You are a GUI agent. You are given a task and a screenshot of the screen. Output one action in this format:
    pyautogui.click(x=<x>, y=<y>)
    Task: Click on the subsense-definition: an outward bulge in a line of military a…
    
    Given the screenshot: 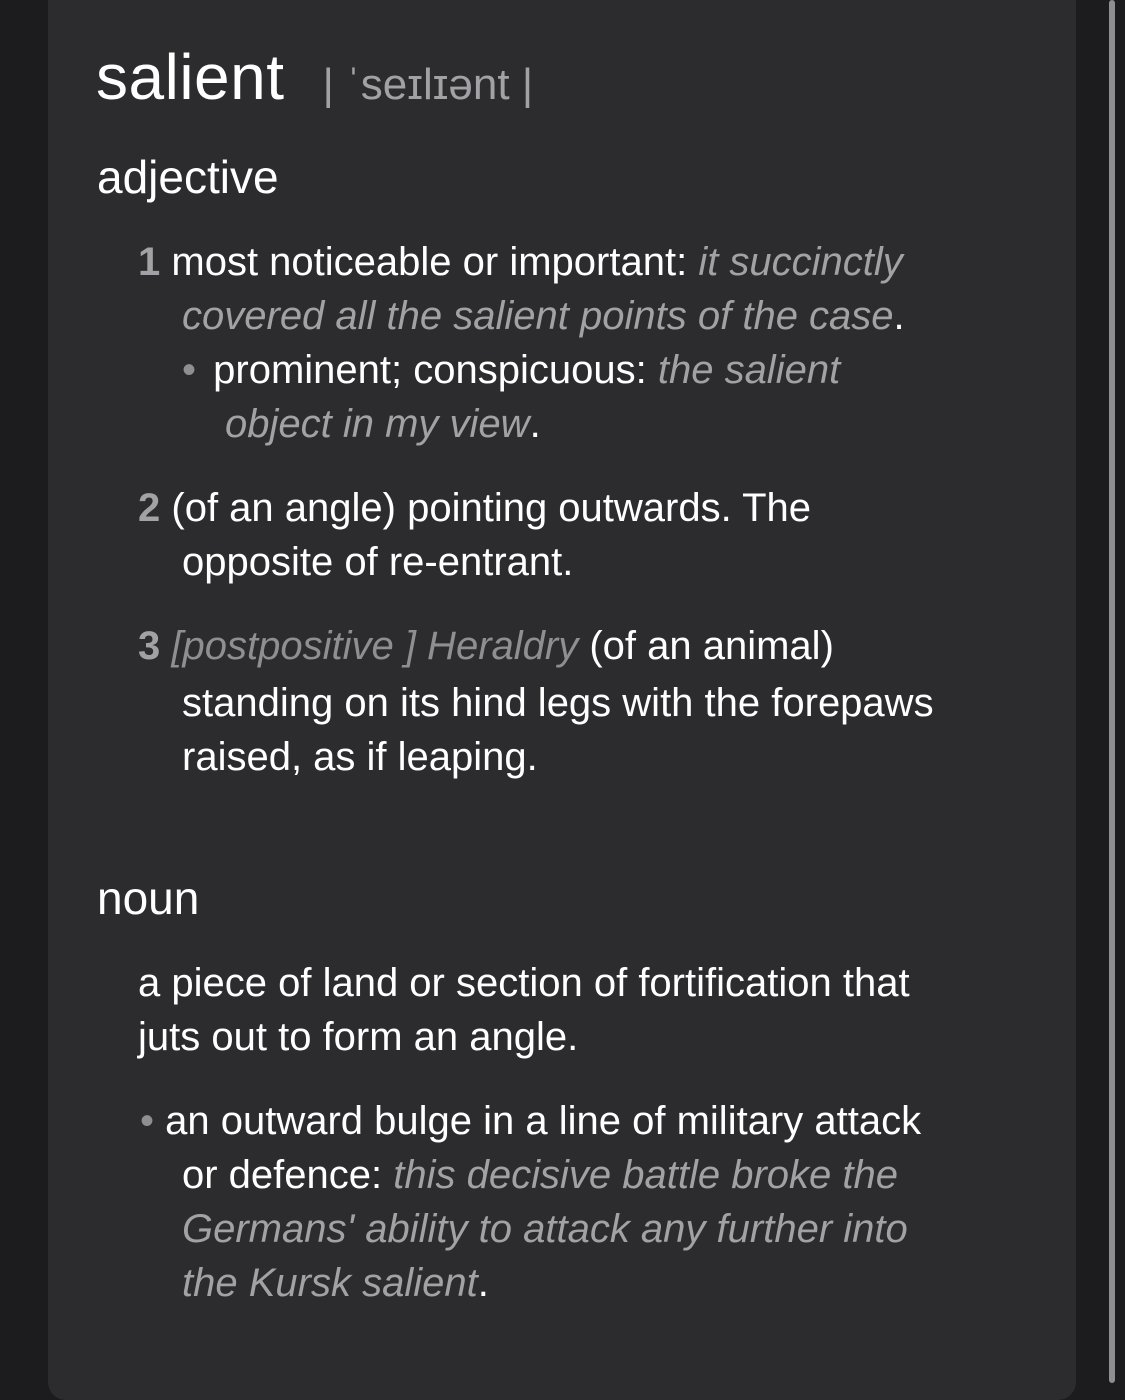 What is the action you would take?
    pyautogui.click(x=538, y=1121)
    